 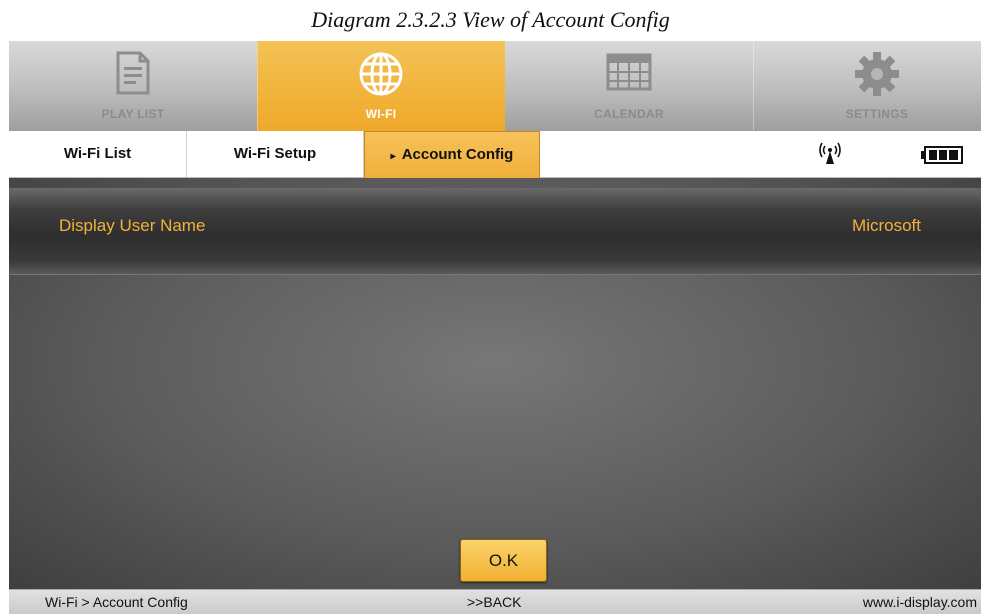 I want to click on top-nav-playlist: PLAY LIST, so click(x=133, y=86).